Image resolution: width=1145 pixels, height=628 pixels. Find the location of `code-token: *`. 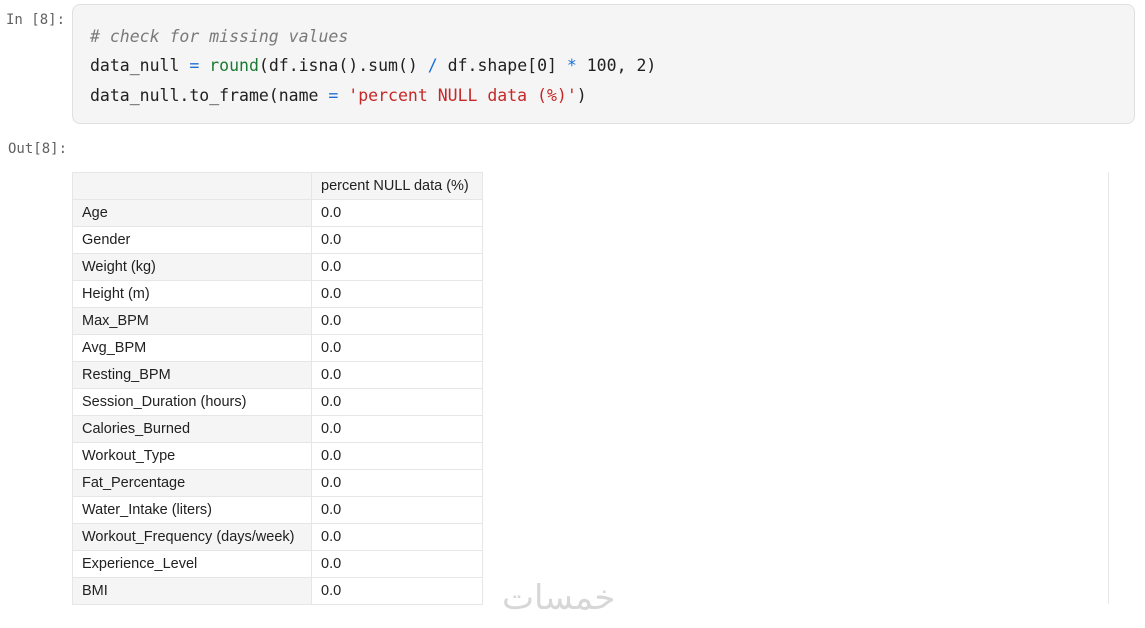

code-token: * is located at coordinates (571, 65).